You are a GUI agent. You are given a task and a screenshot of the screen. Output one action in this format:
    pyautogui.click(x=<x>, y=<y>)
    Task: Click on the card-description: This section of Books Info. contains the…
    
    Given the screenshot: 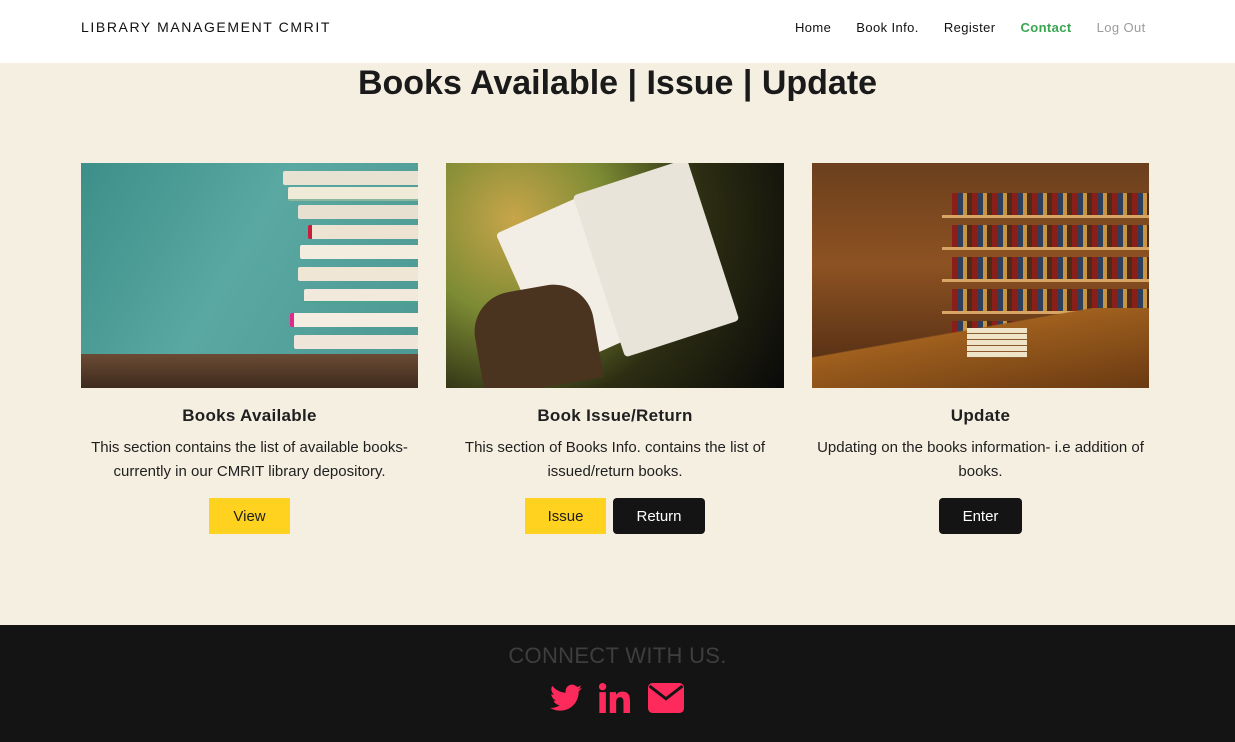 What is the action you would take?
    pyautogui.click(x=615, y=459)
    